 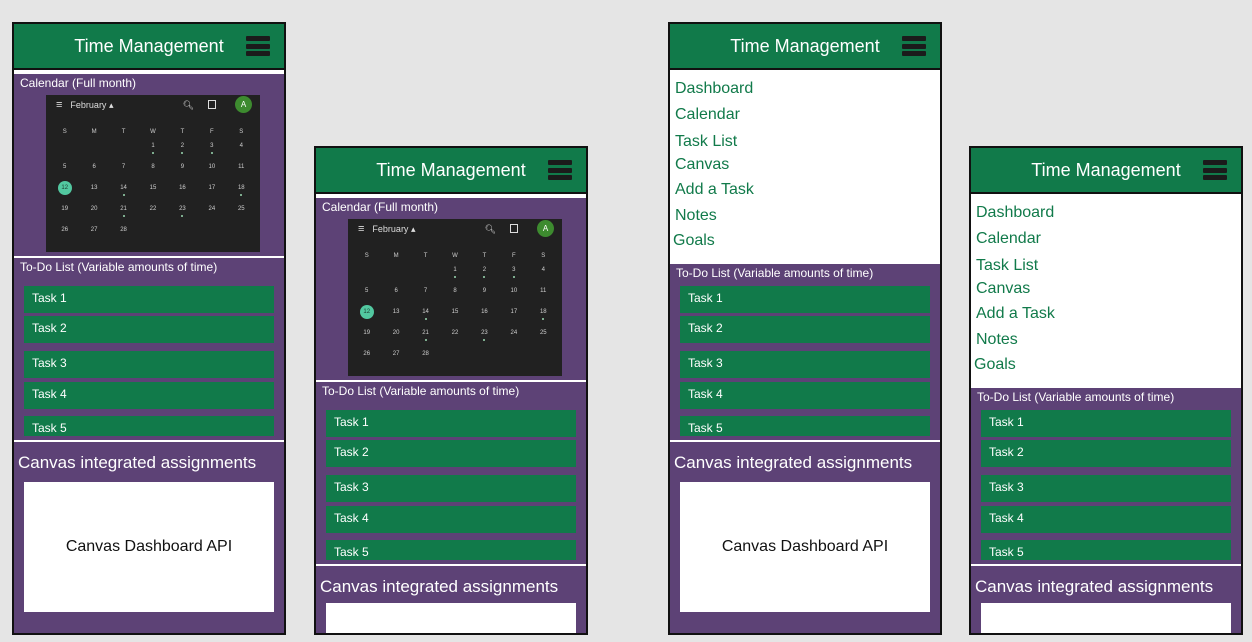 What do you see at coordinates (395, 315) in the screenshot?
I see `calendar-day: 13` at bounding box center [395, 315].